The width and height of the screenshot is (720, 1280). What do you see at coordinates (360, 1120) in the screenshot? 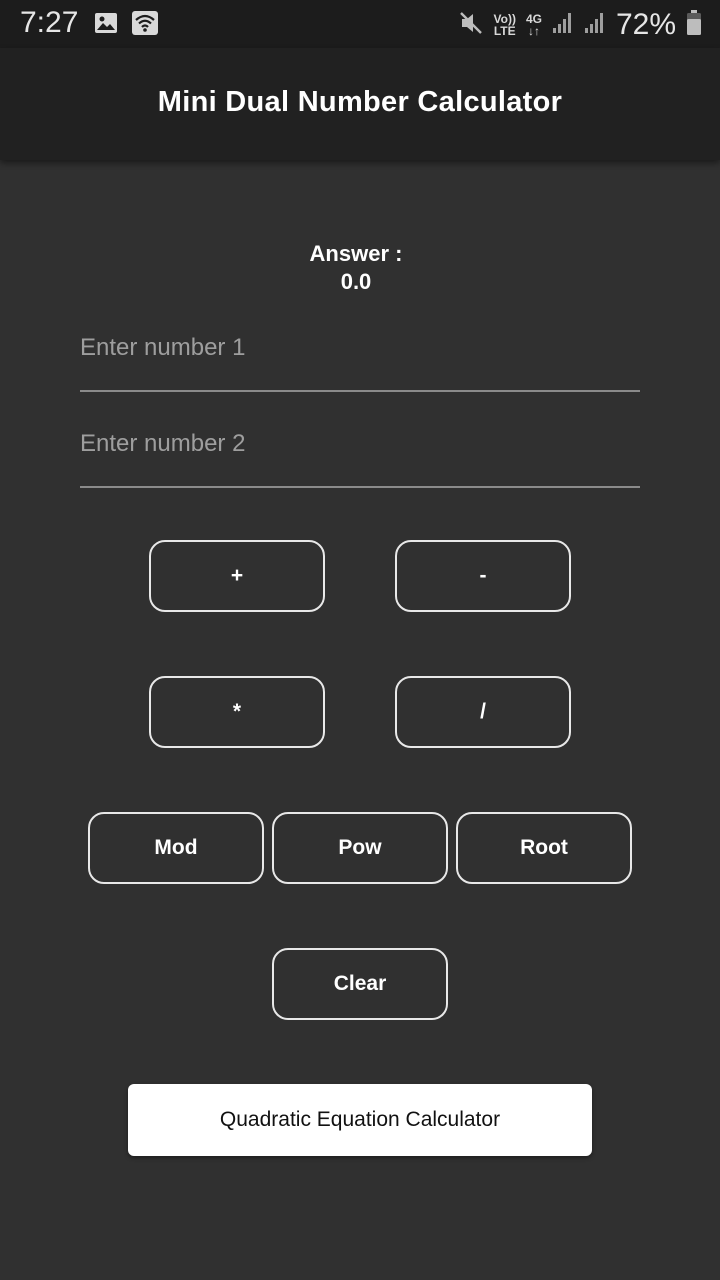
I see `quadratic-calculator-button: Quadratic Equation Calculator` at bounding box center [360, 1120].